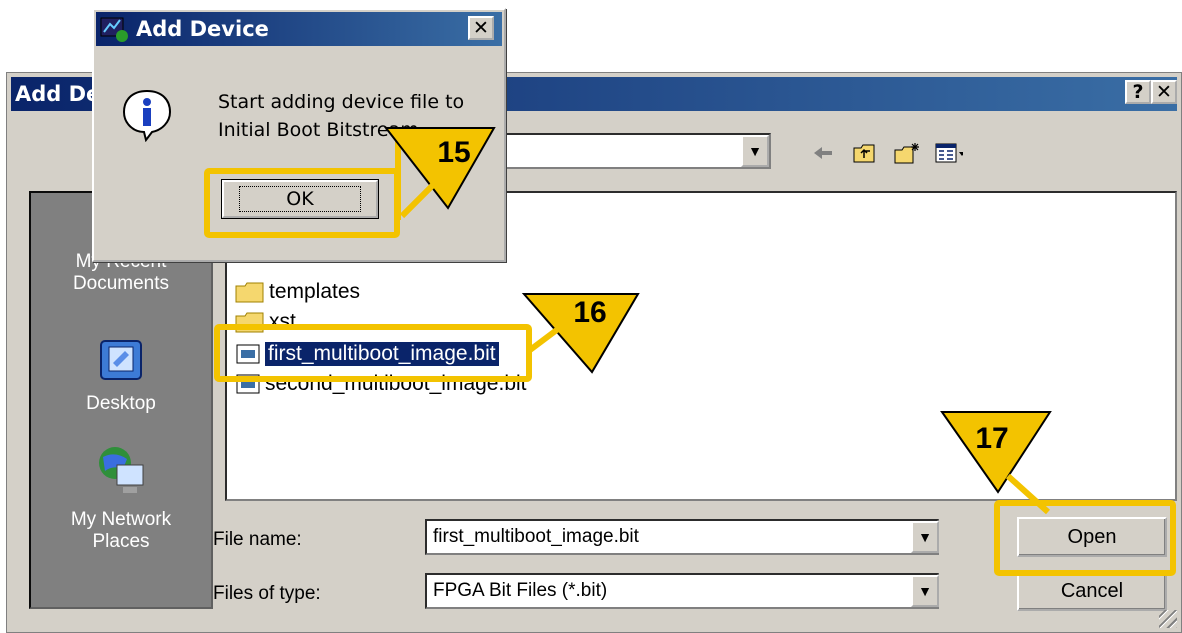 The width and height of the screenshot is (1182, 633). I want to click on resize-grip, so click(1168, 619).